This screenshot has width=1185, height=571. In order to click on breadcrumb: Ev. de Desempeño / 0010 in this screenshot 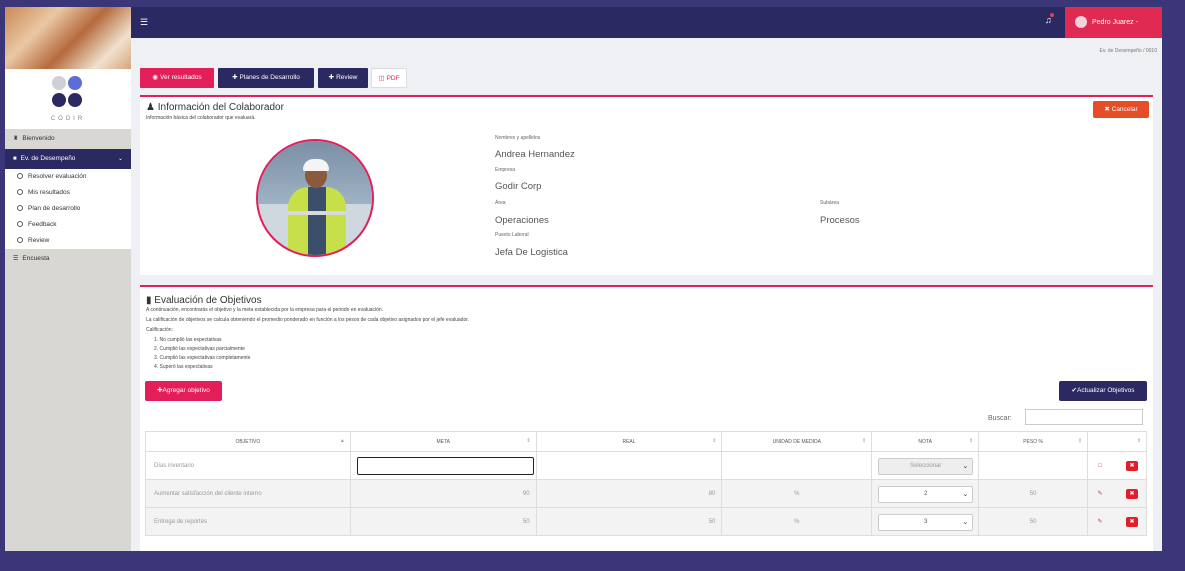, I will do `click(1128, 51)`.